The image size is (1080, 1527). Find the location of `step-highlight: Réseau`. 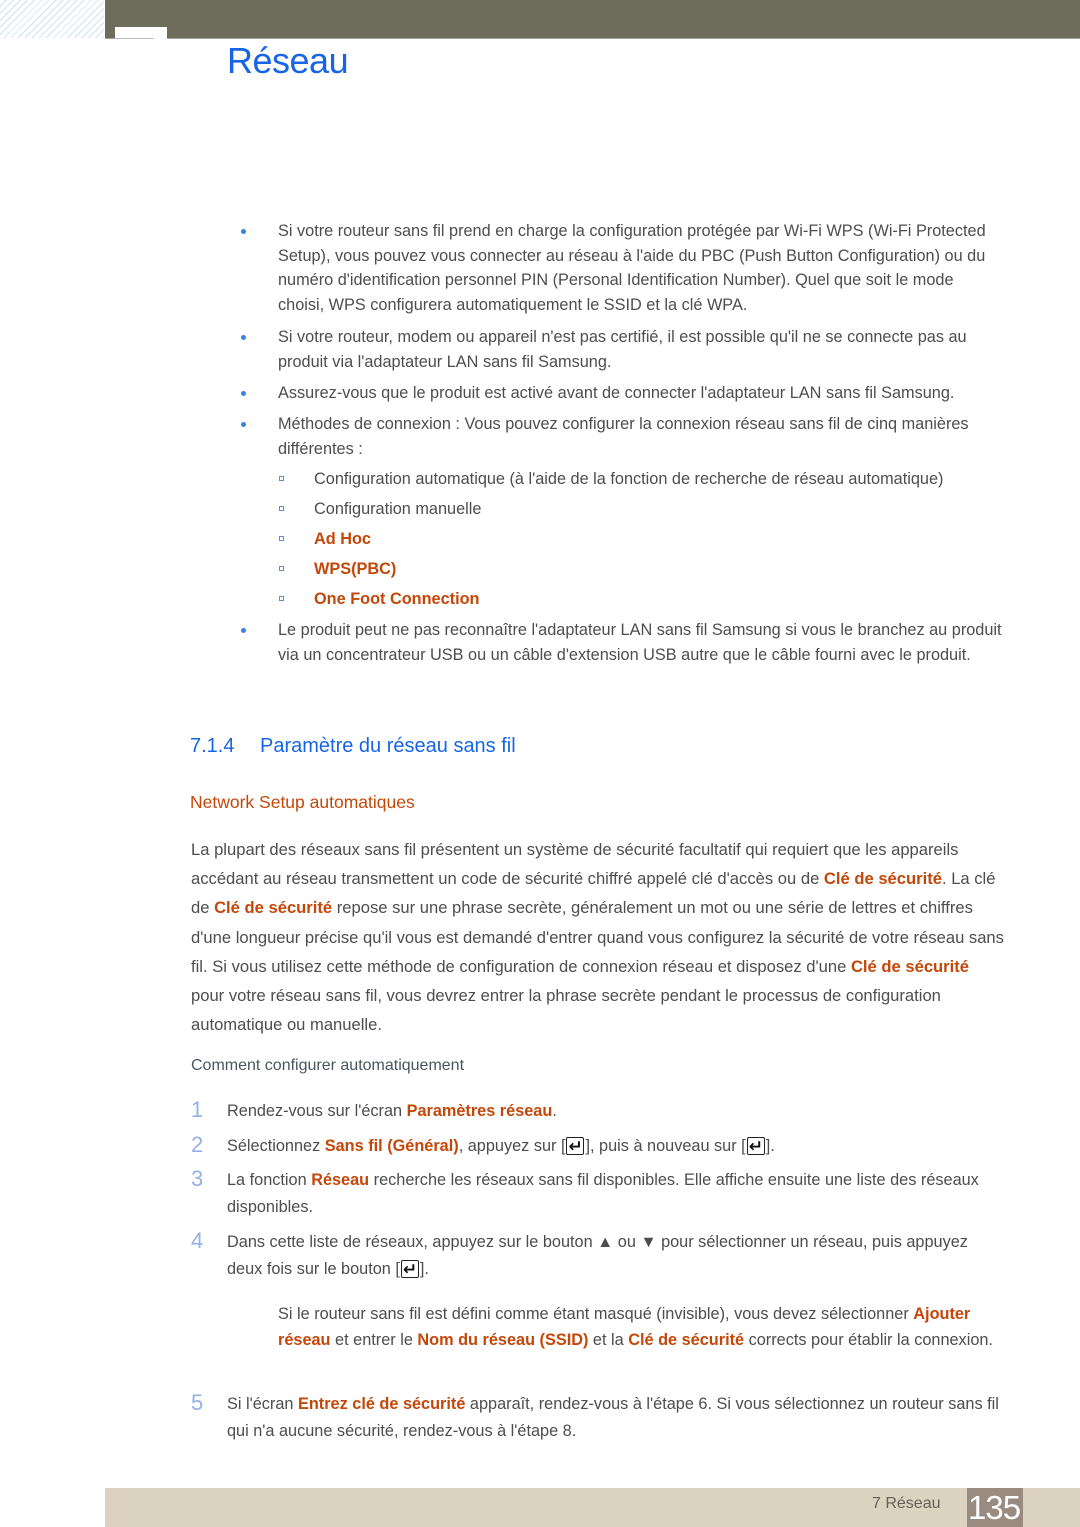

step-highlight: Réseau is located at coordinates (340, 1180).